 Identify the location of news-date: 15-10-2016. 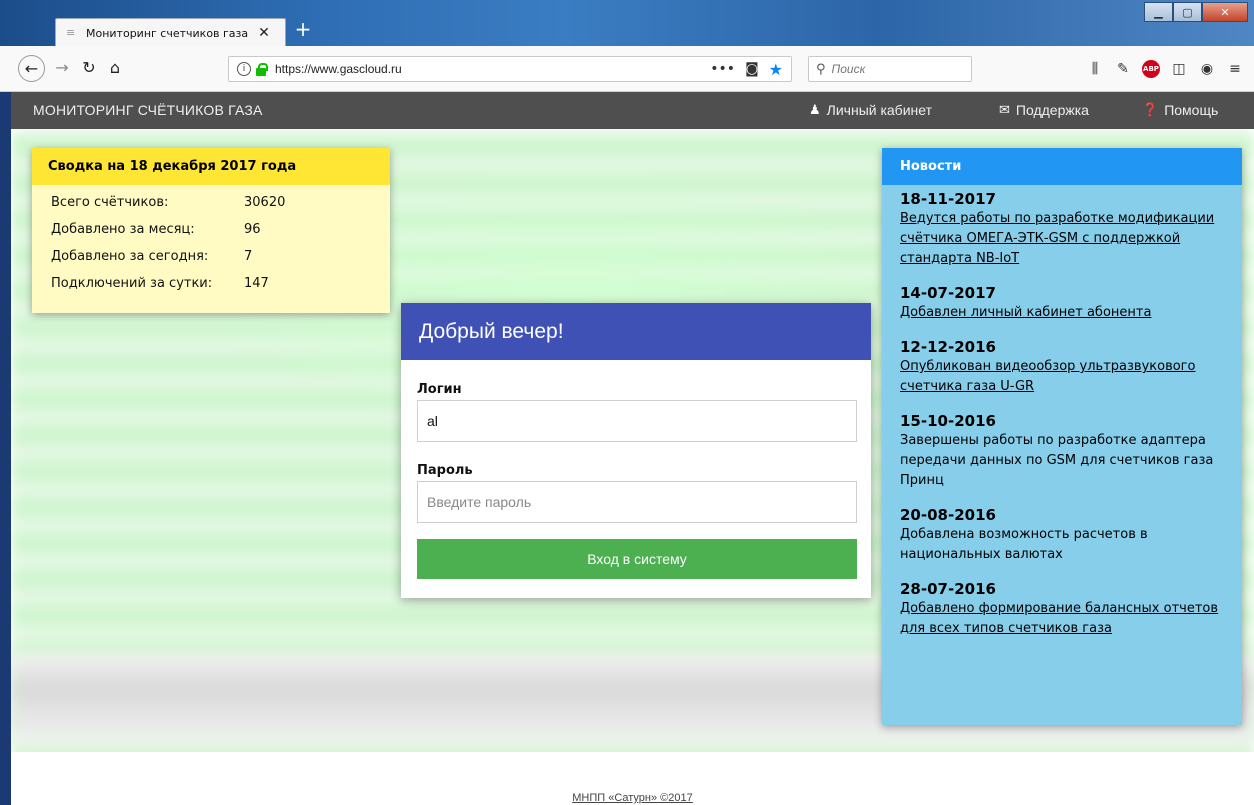
(948, 421).